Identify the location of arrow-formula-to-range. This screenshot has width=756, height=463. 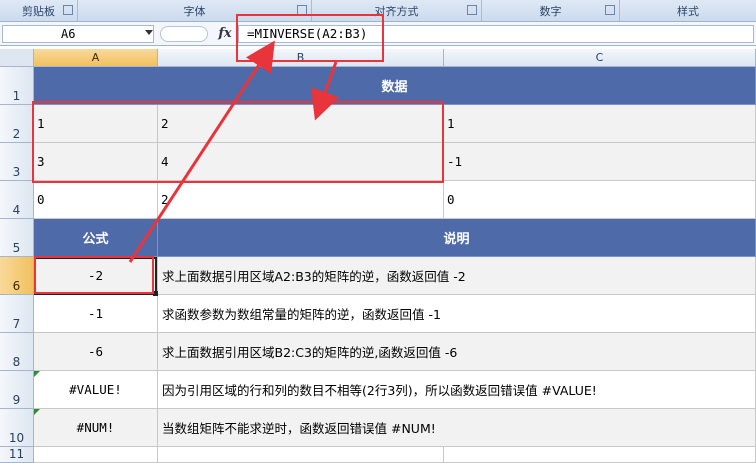
(325, 91).